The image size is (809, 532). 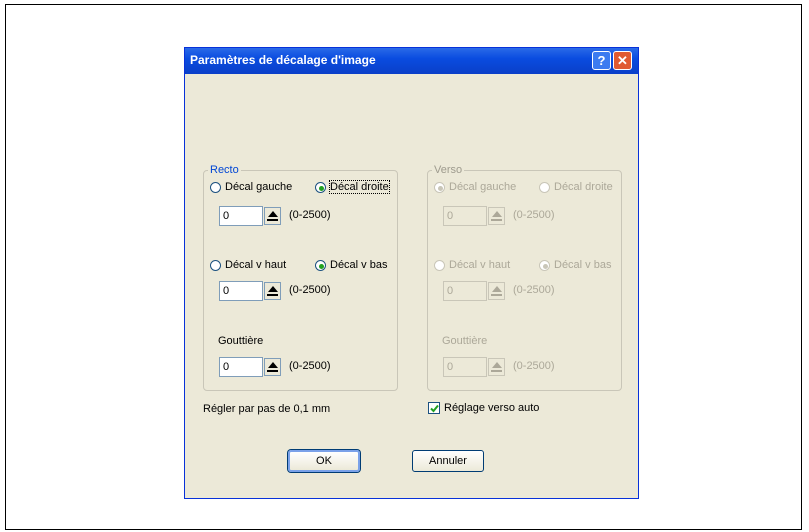 I want to click on verso-radio-up-label: Décal v haut, so click(x=480, y=265).